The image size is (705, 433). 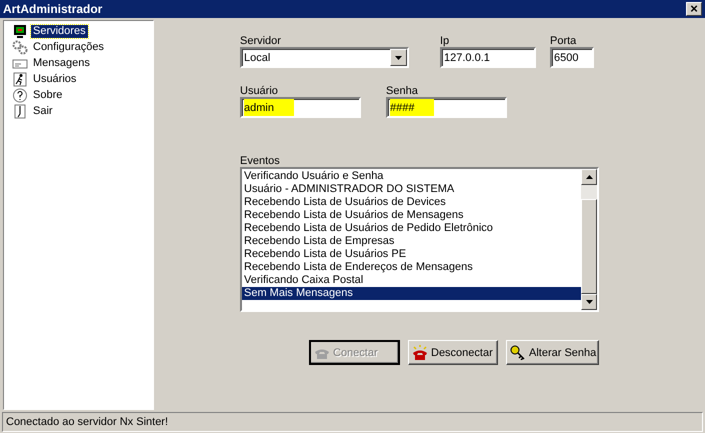 What do you see at coordinates (20, 111) in the screenshot?
I see `door-icon` at bounding box center [20, 111].